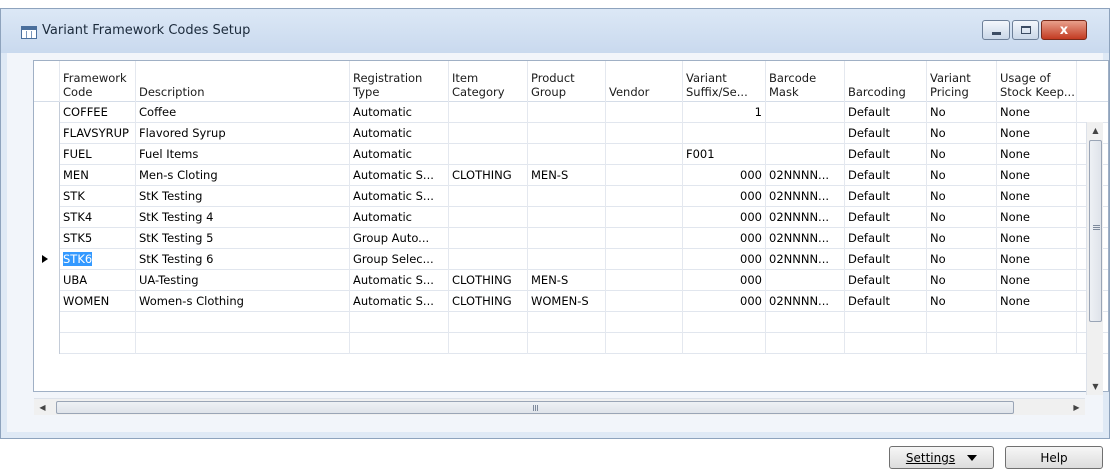 The width and height of the screenshot is (1110, 469). I want to click on cell-framework-code: FUEL, so click(98, 154).